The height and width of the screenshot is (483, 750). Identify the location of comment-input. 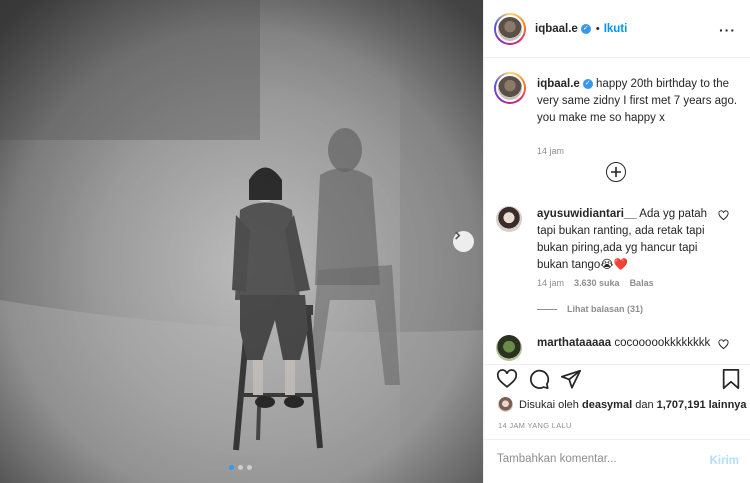
(592, 459).